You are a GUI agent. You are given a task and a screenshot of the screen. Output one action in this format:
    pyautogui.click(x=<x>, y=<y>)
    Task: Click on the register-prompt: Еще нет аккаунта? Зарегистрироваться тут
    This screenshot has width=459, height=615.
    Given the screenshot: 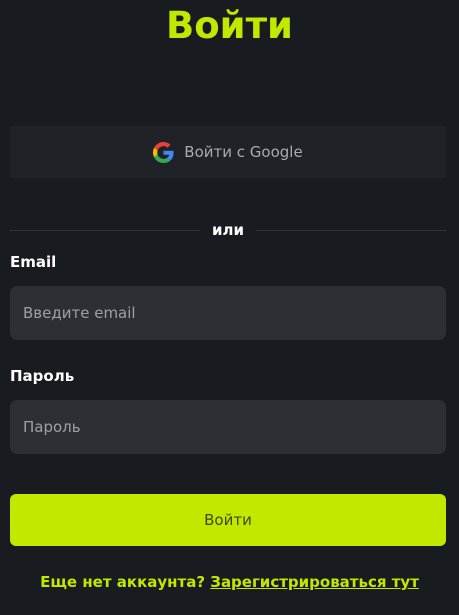 What is the action you would take?
    pyautogui.click(x=229, y=582)
    